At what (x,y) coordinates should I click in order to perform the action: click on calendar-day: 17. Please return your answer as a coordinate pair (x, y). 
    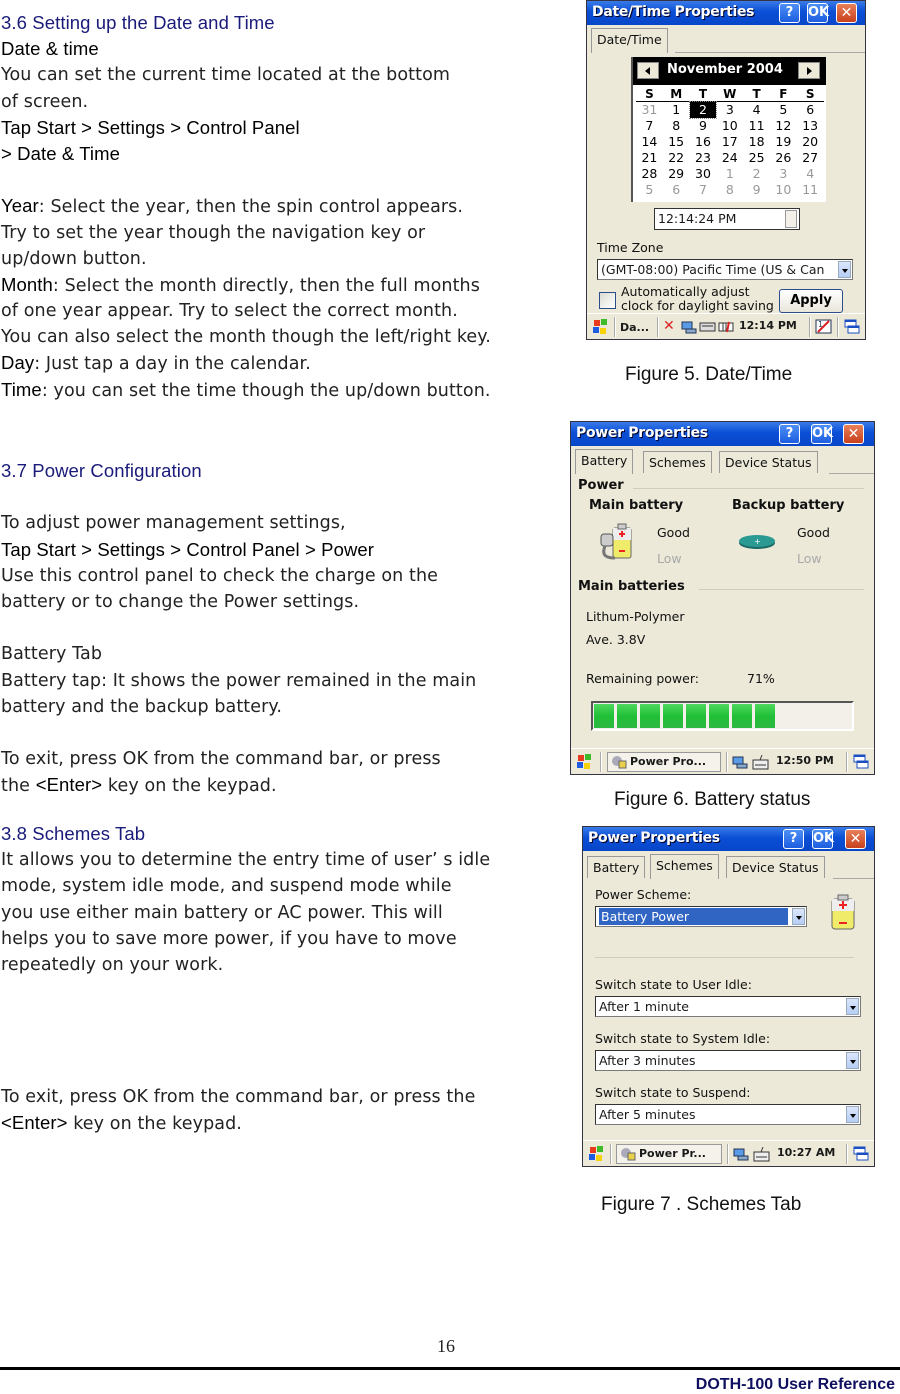
    Looking at the image, I should click on (729, 142).